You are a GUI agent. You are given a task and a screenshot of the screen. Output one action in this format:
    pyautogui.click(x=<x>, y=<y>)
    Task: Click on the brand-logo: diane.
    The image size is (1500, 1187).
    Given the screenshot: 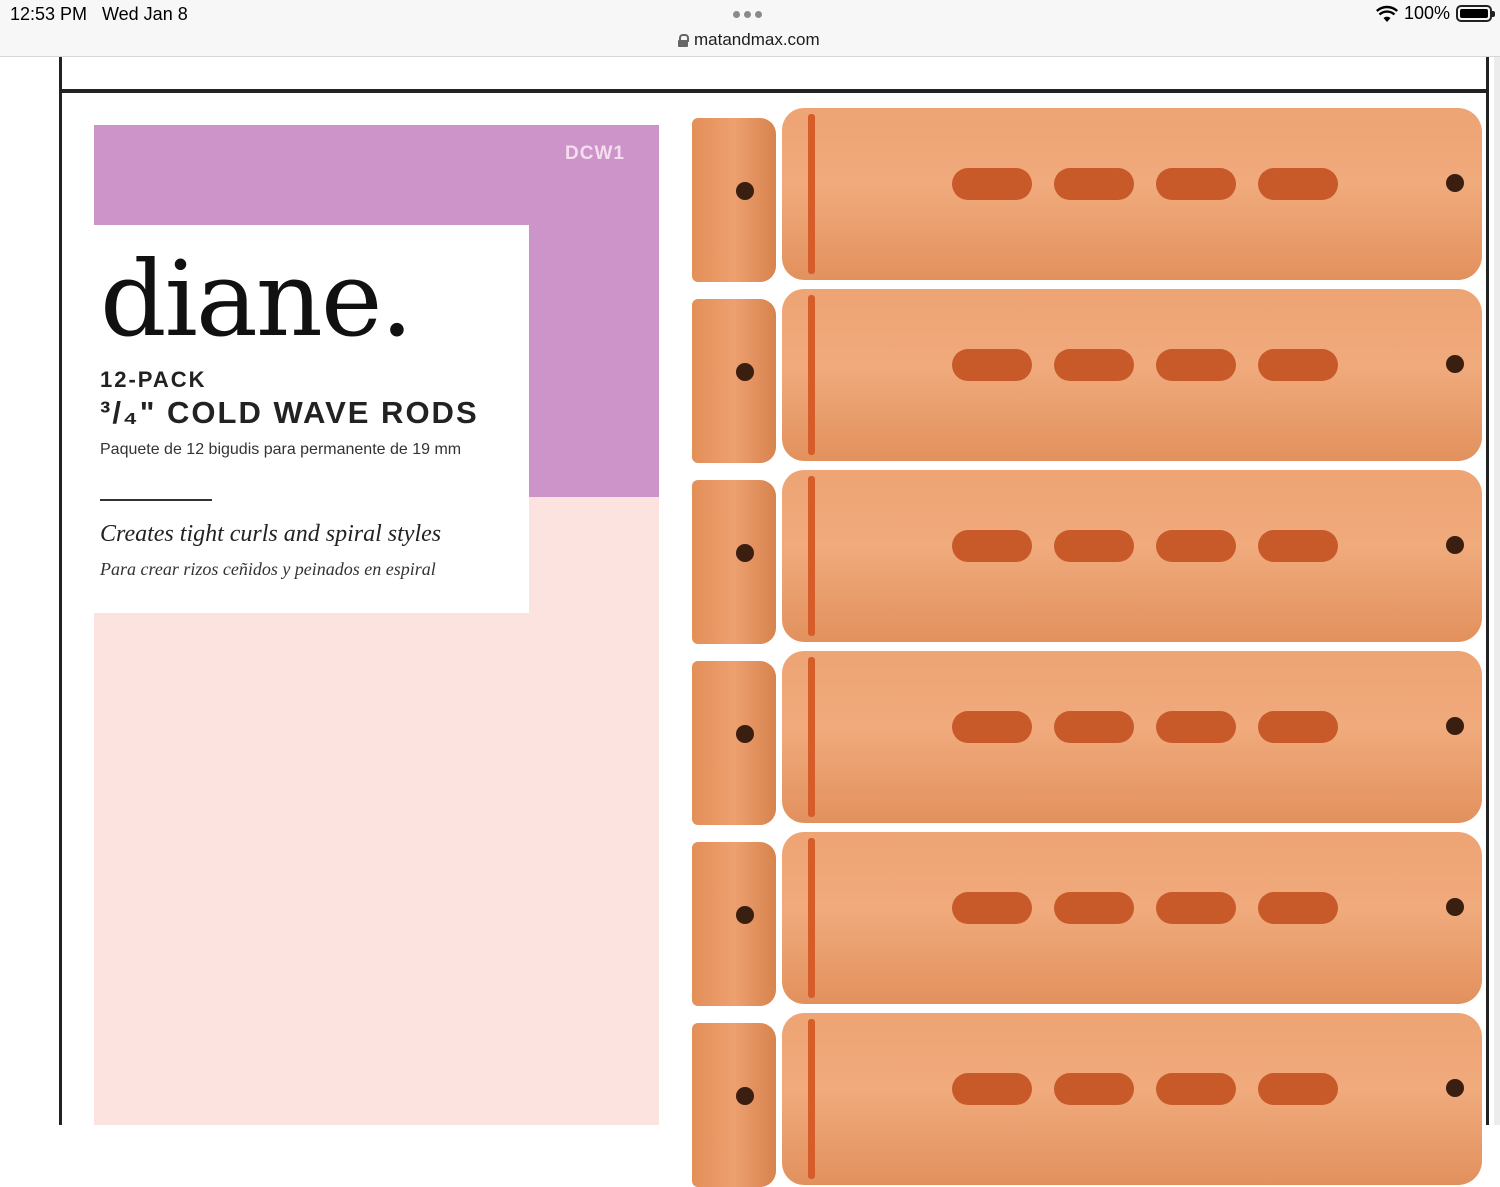 What is the action you would take?
    pyautogui.click(x=256, y=299)
    